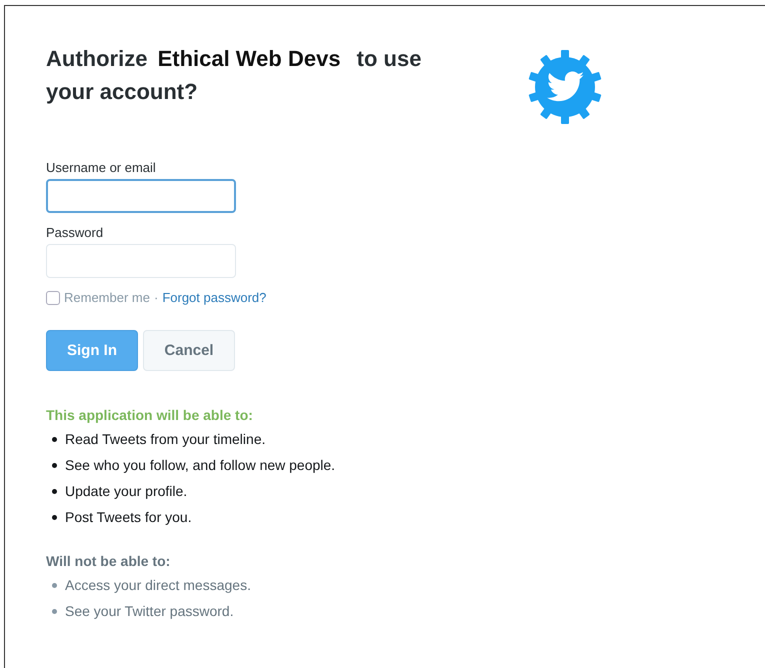 The width and height of the screenshot is (765, 668). Describe the element at coordinates (141, 196) in the screenshot. I see `input-field` at that location.